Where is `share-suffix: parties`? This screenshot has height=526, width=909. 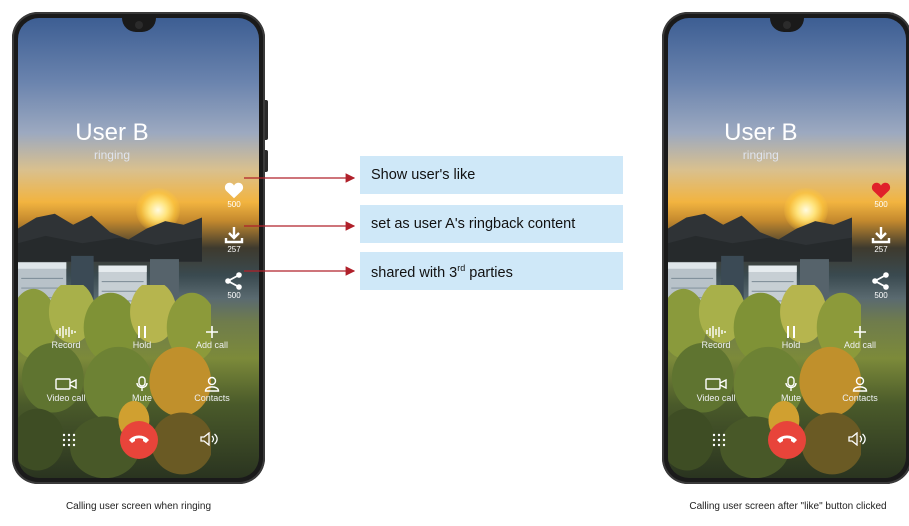
share-suffix: parties is located at coordinates (489, 272).